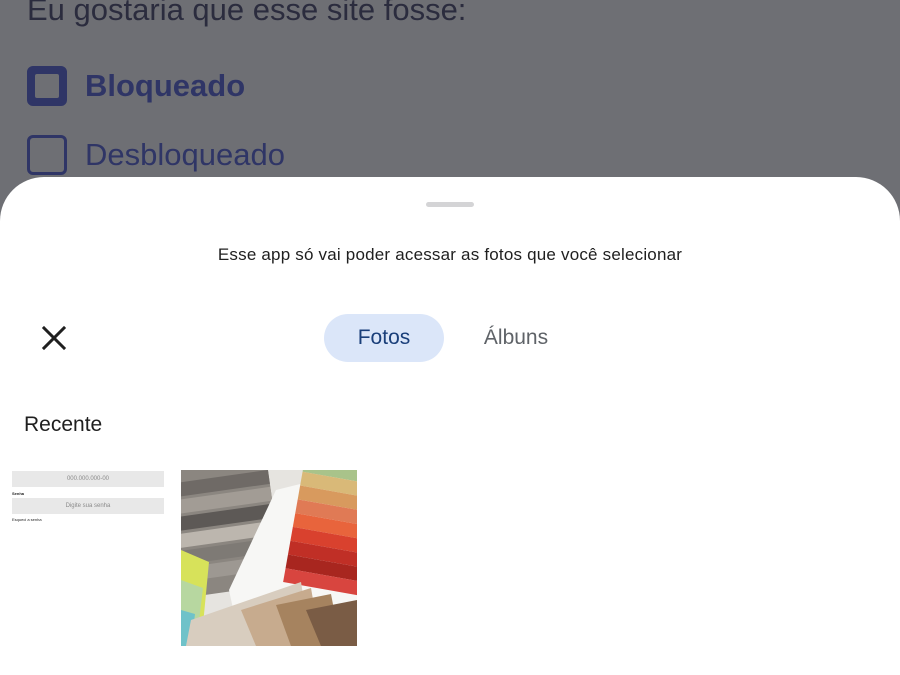 Image resolution: width=900 pixels, height=675 pixels. Describe the element at coordinates (384, 338) in the screenshot. I see `tab-fotos: Fotos` at that location.